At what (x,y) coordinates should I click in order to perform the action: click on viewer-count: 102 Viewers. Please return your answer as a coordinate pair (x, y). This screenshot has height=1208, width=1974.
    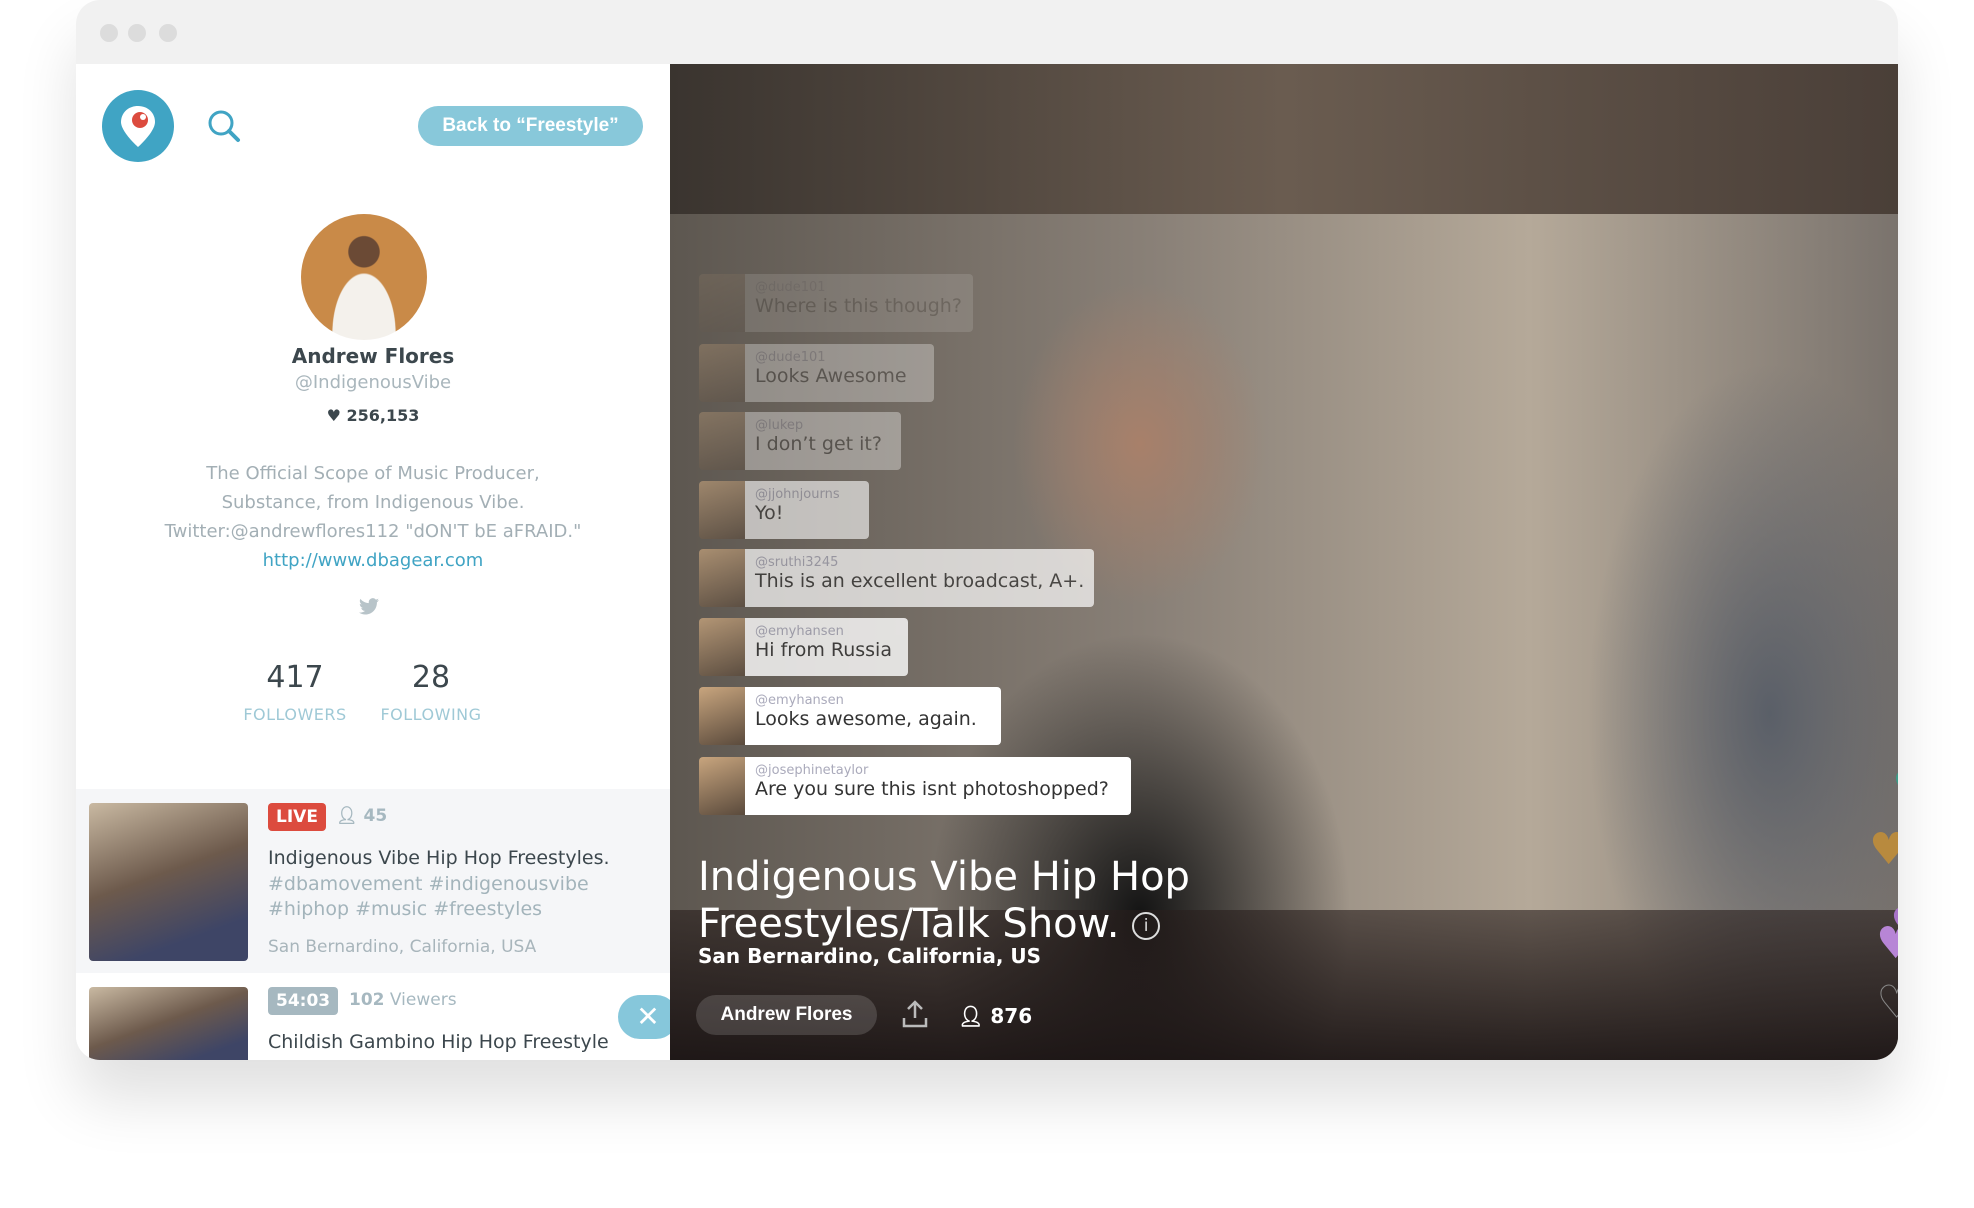
    Looking at the image, I should click on (403, 1000).